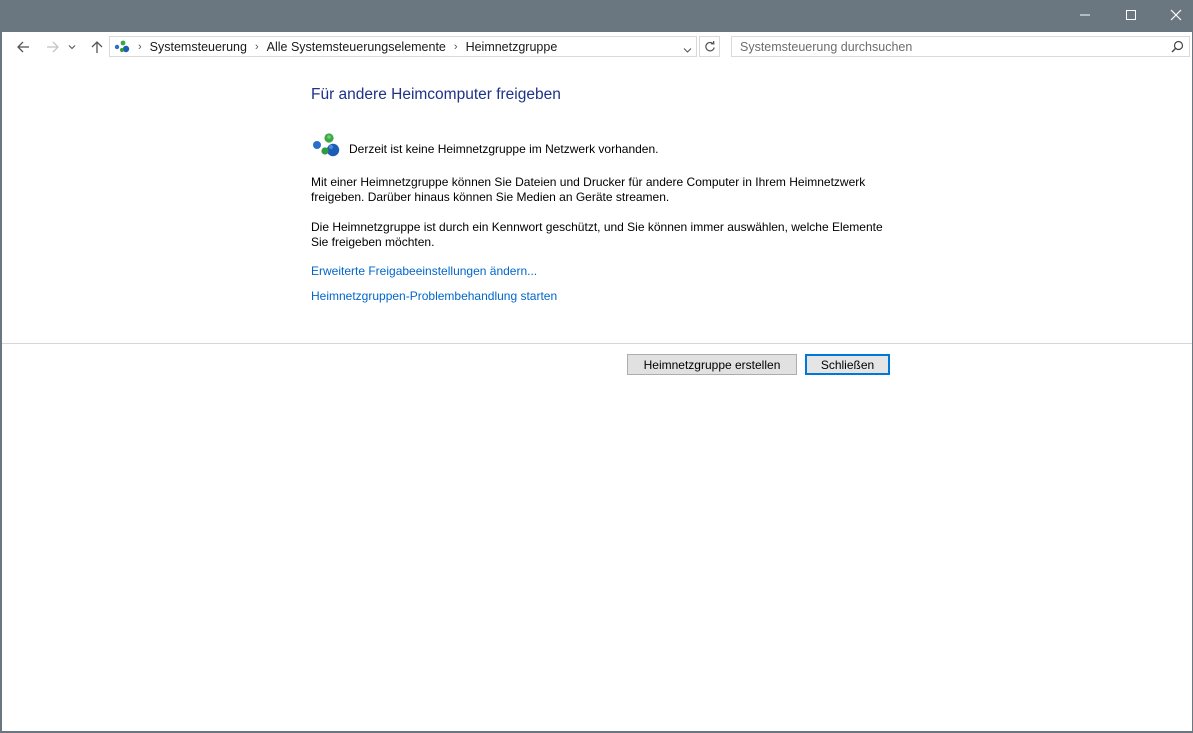 The image size is (1193, 733). What do you see at coordinates (712, 364) in the screenshot?
I see `create-homegroup-button: Heimnetzgruppe erstellen` at bounding box center [712, 364].